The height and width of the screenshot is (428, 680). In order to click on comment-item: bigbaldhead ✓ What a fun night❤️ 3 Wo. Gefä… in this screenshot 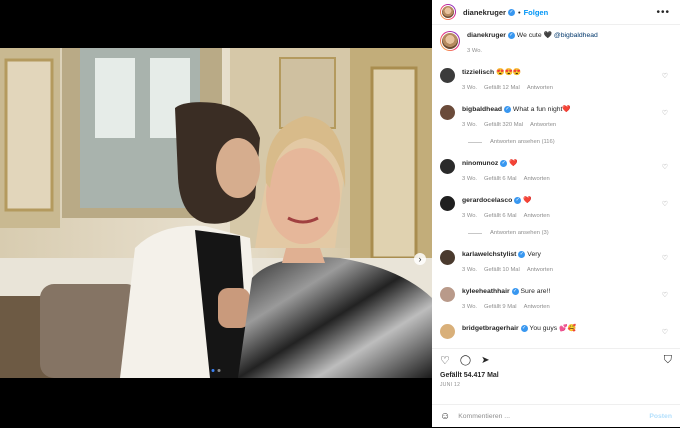, I will do `click(556, 125)`.